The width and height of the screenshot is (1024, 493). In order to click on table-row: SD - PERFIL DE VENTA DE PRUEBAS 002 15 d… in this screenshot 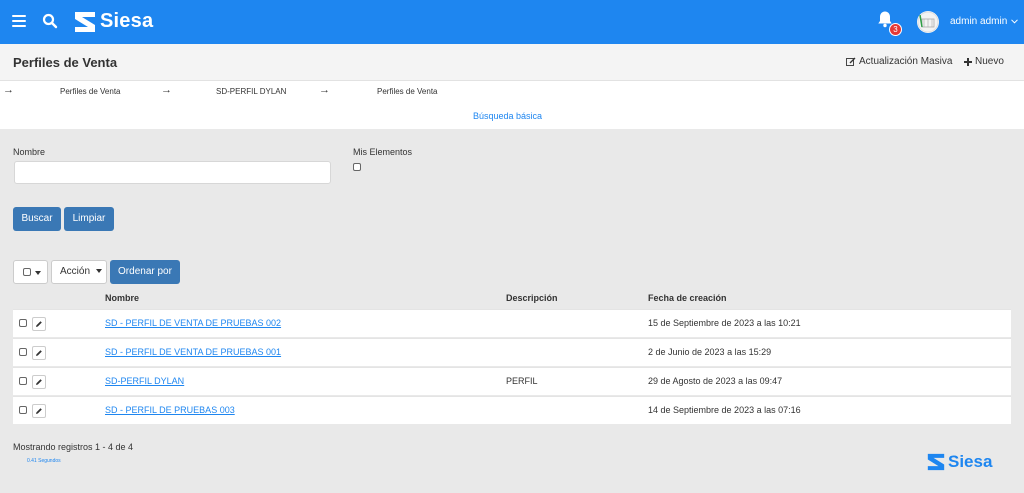, I will do `click(512, 323)`.